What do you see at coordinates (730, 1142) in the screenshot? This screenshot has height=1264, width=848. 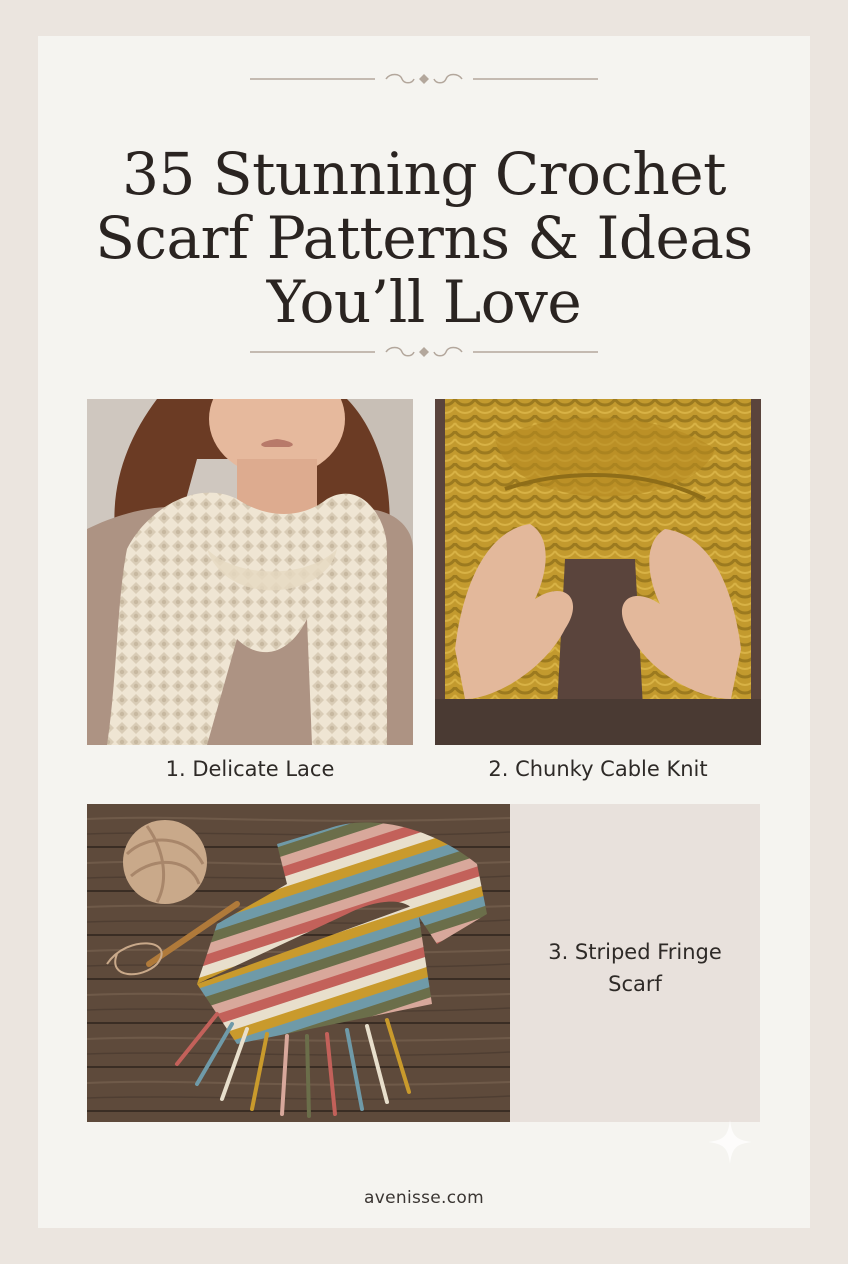 I see `sparkle-icon` at bounding box center [730, 1142].